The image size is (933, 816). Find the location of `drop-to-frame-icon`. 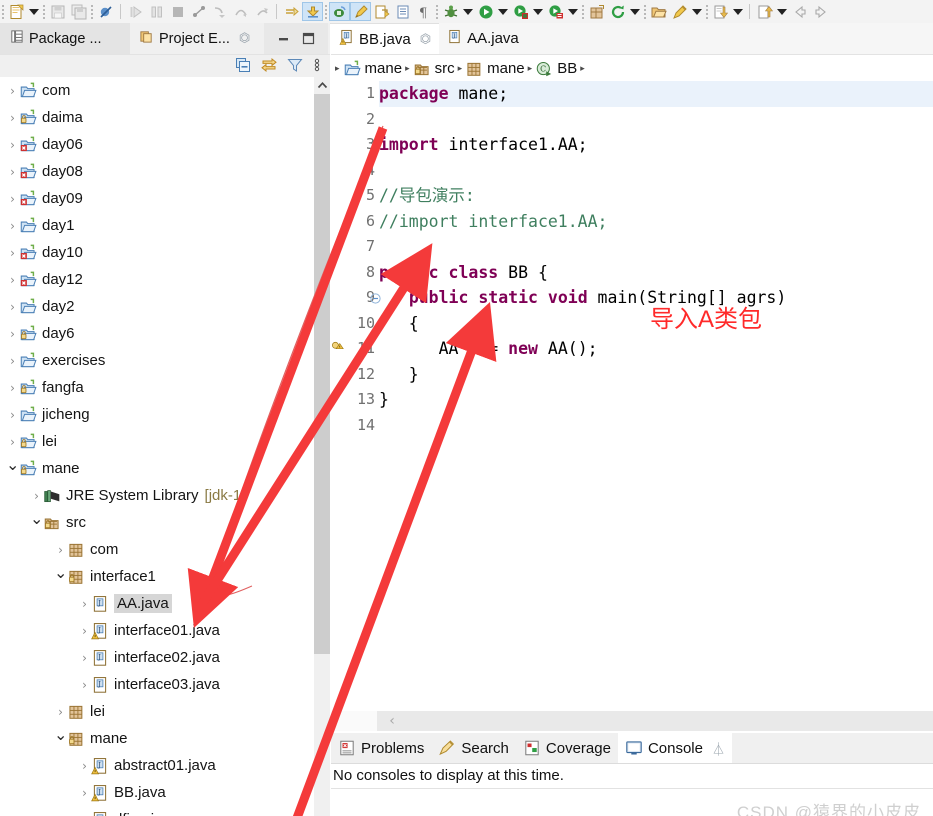

drop-to-frame-icon is located at coordinates (291, 11).